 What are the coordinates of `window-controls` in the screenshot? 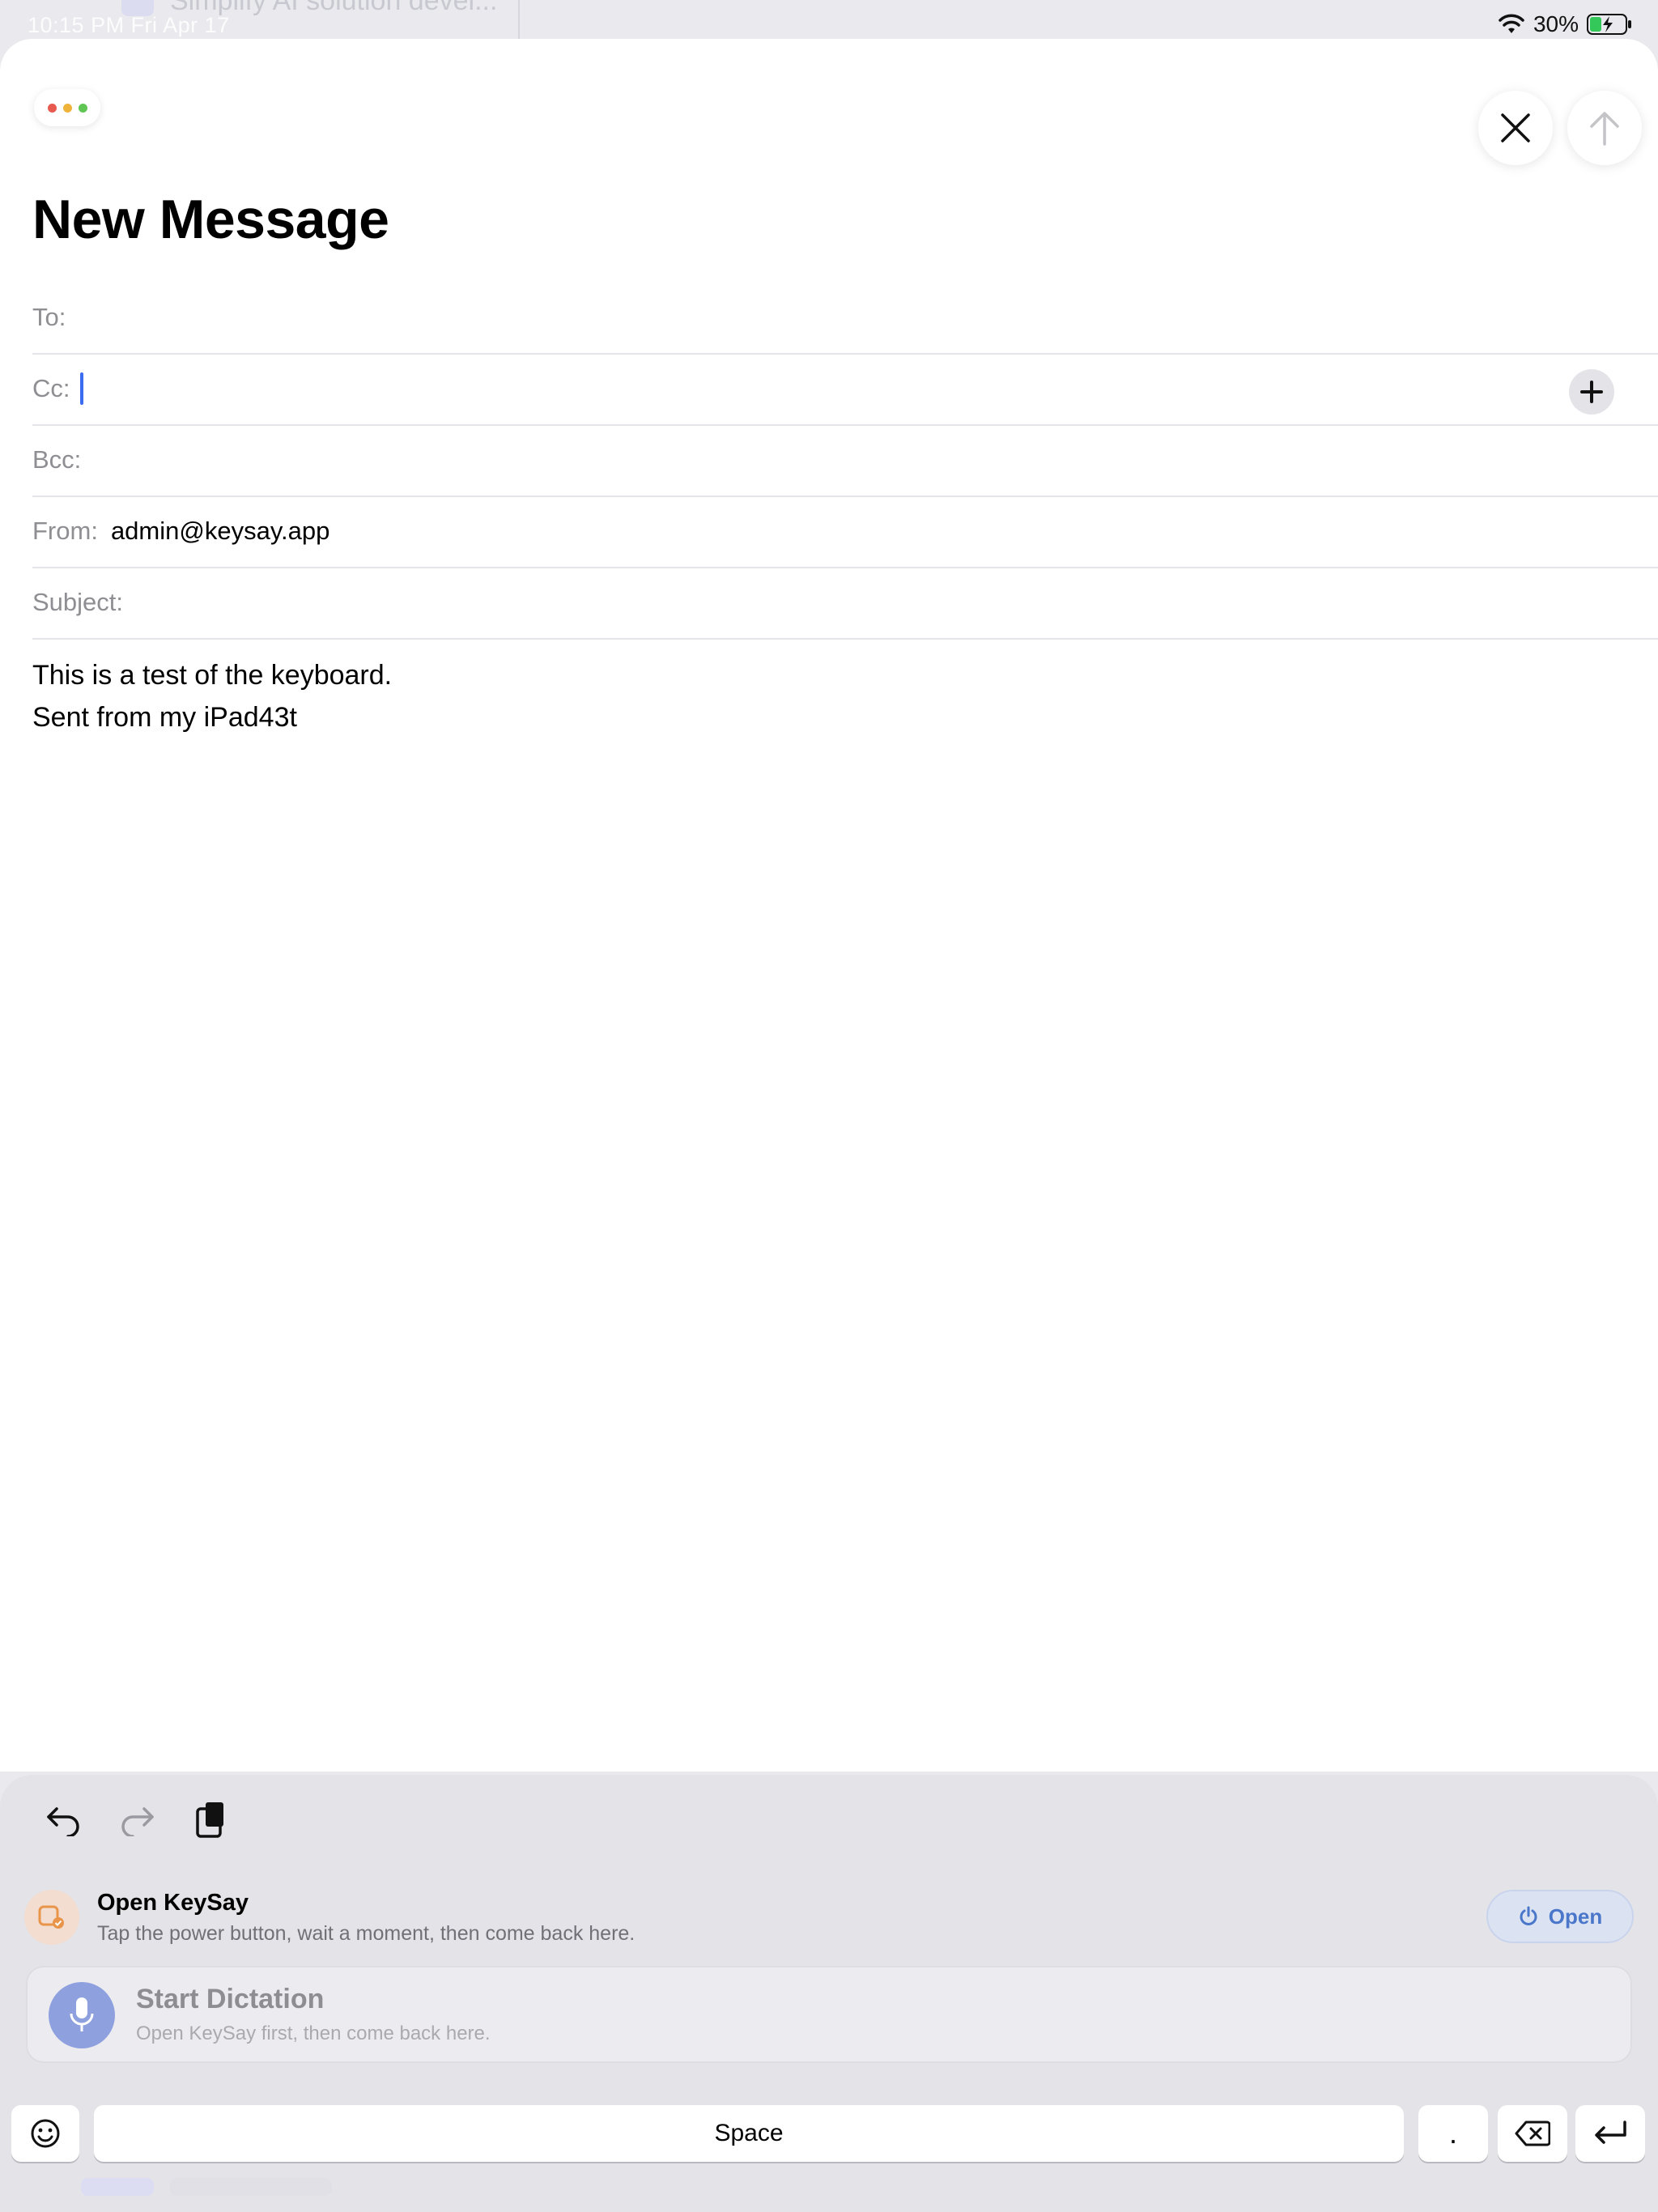 It's located at (67, 108).